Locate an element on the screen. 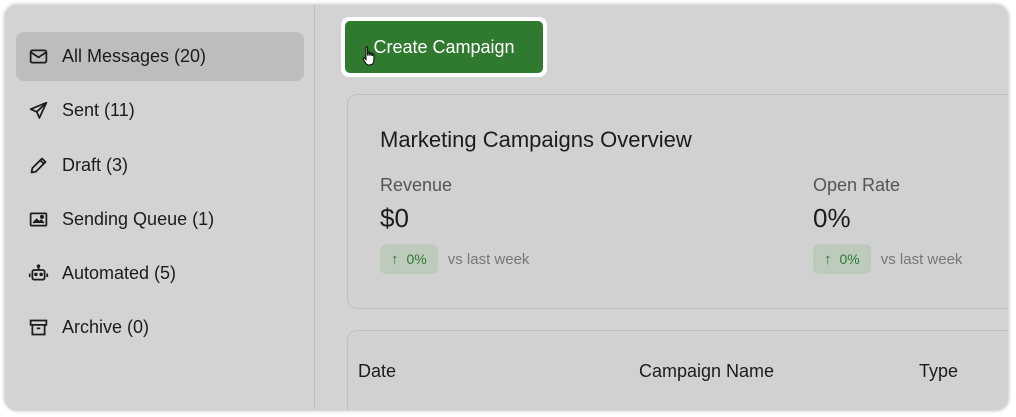  open-rate-metric: Open Rate 0% ↑ 0% vs last week is located at coordinates (887, 224).